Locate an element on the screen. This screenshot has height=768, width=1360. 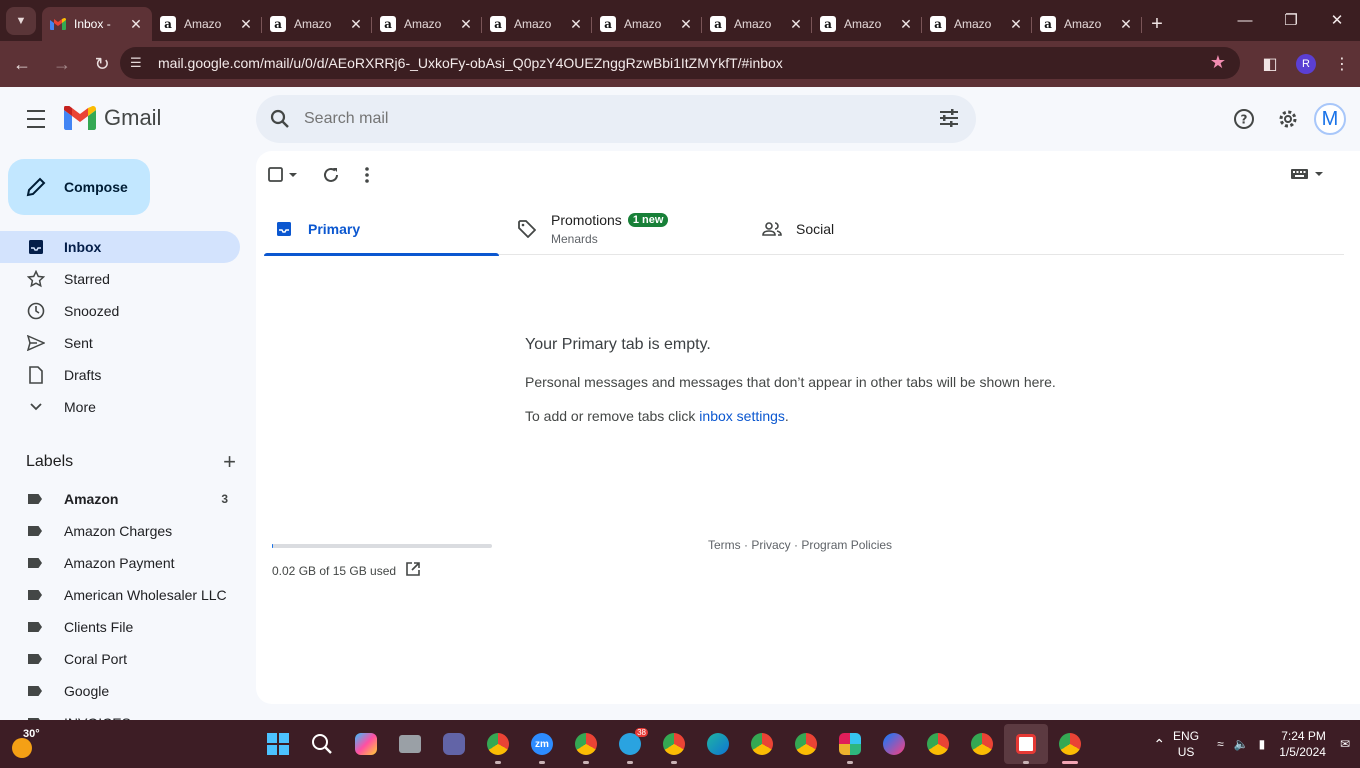
edge-app is located at coordinates (718, 744).